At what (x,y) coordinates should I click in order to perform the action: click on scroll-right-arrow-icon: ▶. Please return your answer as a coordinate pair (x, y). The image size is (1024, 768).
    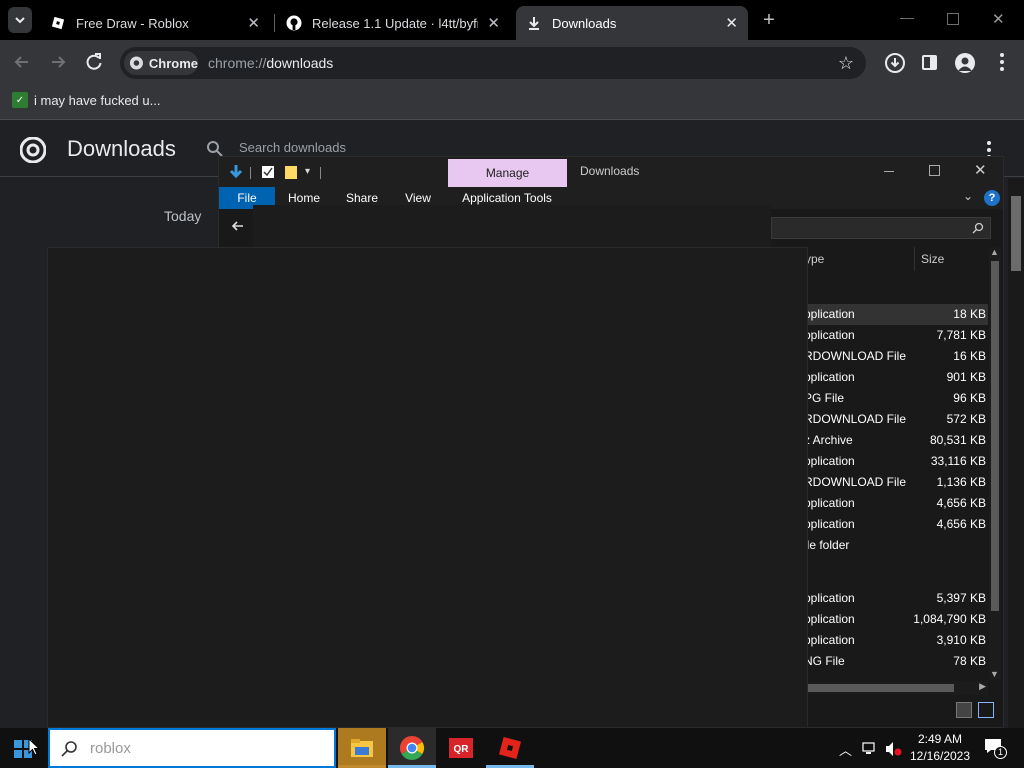
    Looking at the image, I should click on (982, 686).